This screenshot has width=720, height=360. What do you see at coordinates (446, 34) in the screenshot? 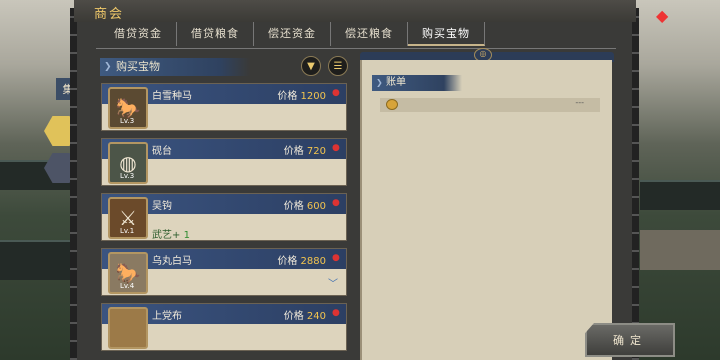
I see `tab-buy-treasure: 购买宝物` at bounding box center [446, 34].